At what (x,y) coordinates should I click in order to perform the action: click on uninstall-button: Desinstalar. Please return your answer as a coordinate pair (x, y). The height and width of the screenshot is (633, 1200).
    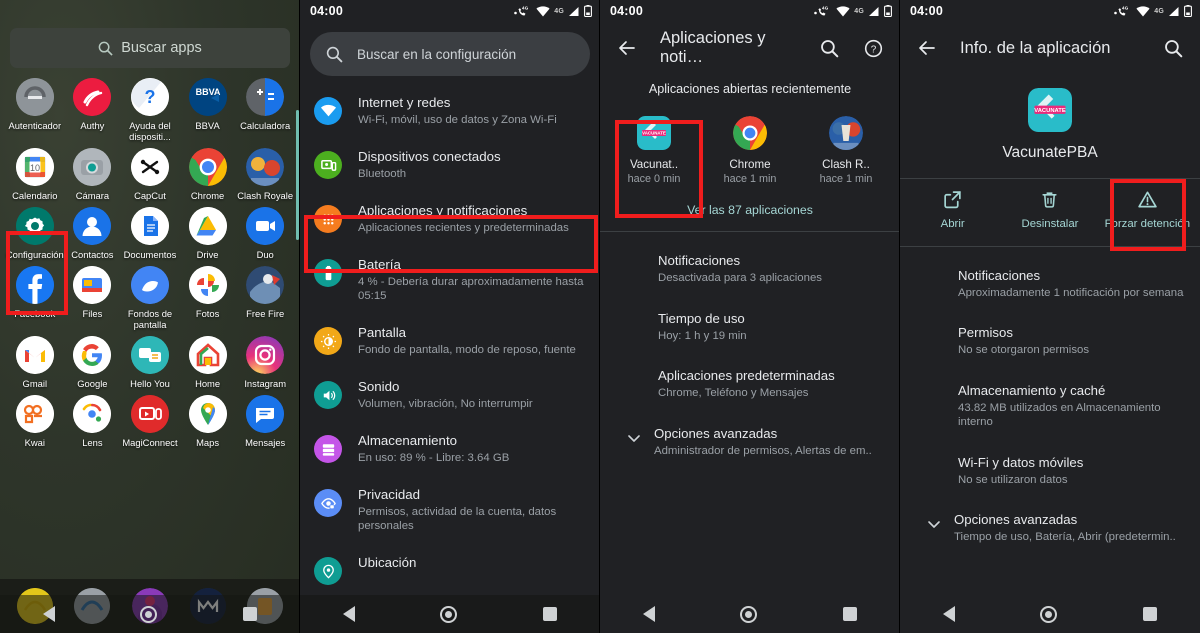
    Looking at the image, I should click on (1050, 210).